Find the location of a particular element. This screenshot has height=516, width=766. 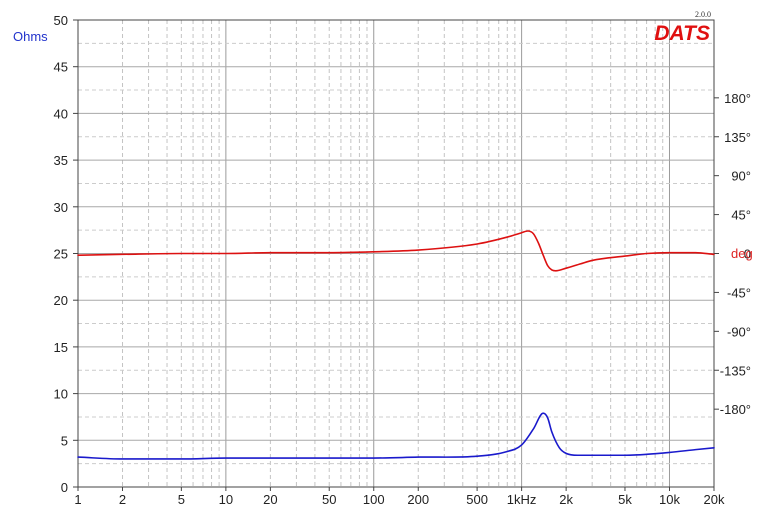

left-tick-label: 20 is located at coordinates (61, 300).